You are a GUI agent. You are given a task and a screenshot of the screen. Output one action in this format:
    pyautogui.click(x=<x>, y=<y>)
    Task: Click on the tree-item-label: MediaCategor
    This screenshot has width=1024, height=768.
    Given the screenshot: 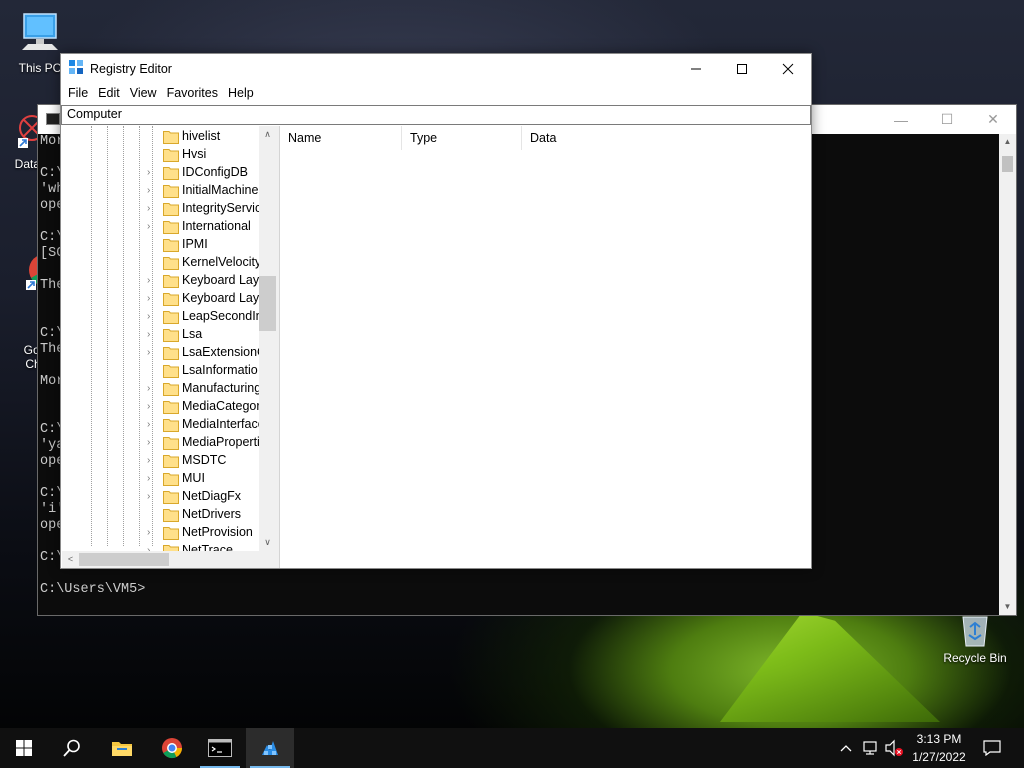 What is the action you would take?
    pyautogui.click(x=221, y=406)
    